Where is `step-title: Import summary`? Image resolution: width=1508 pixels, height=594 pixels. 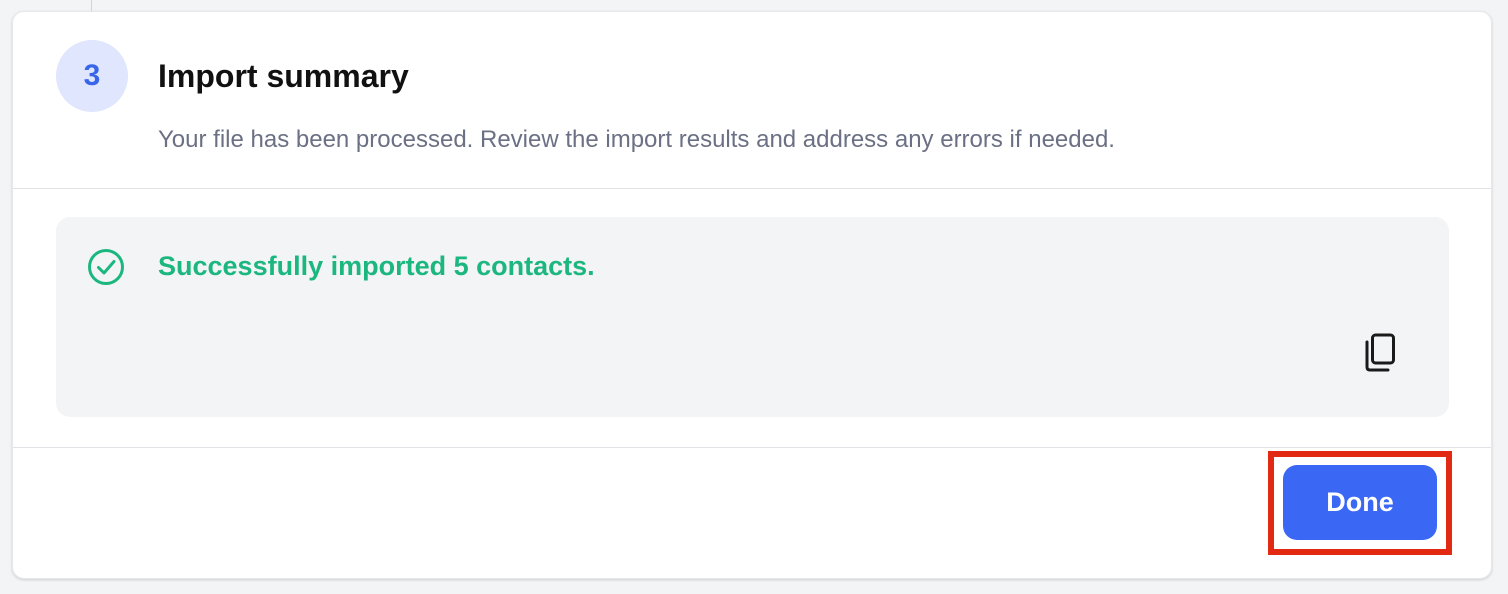
step-title: Import summary is located at coordinates (283, 76).